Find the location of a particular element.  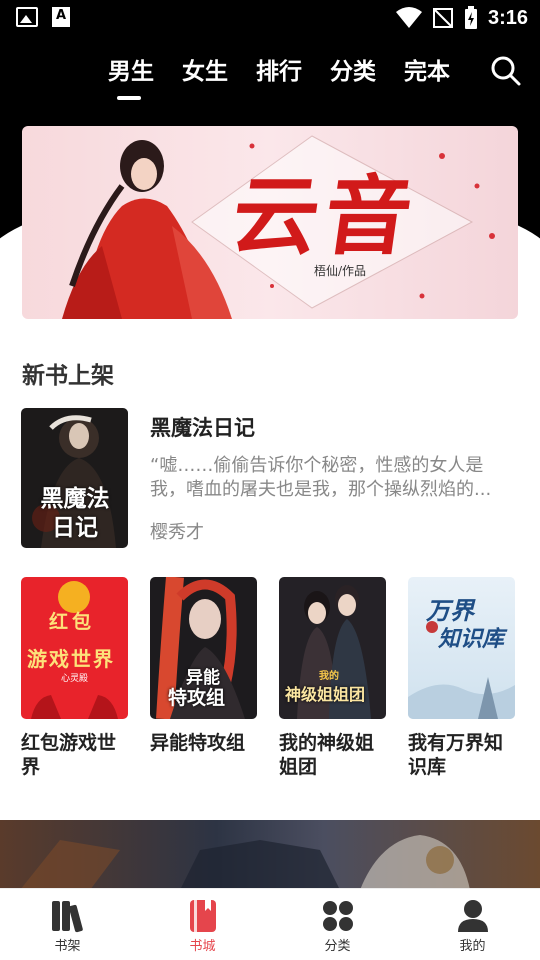

nav-label: 分类 is located at coordinates (337, 946).